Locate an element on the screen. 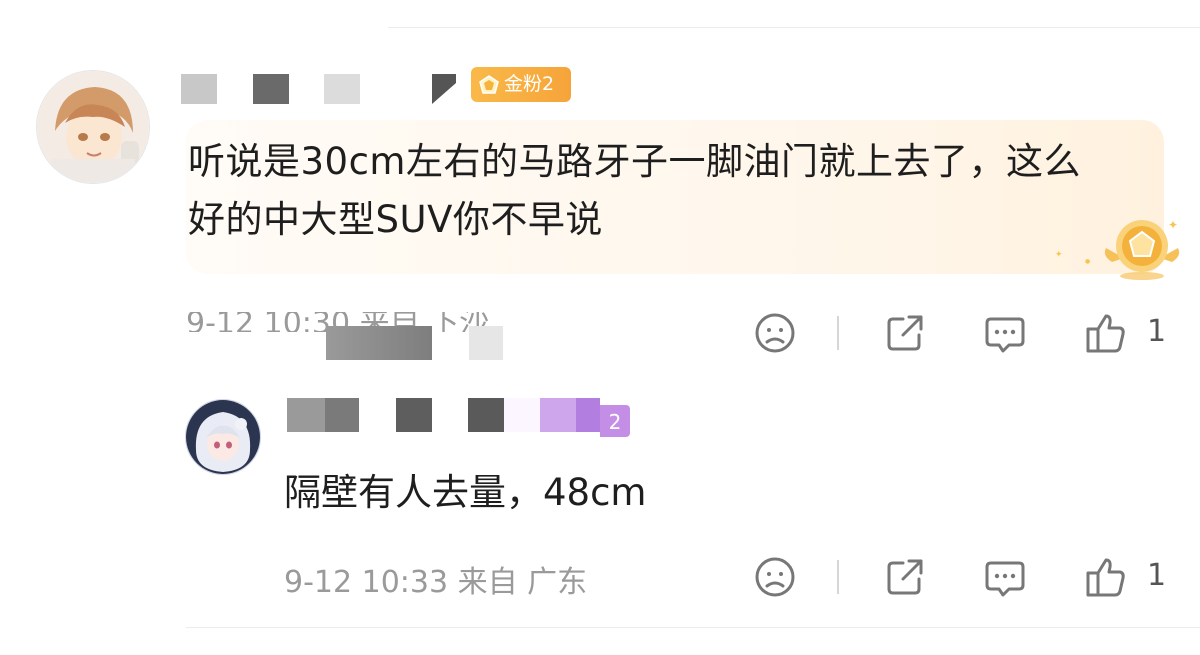  sparkle-icon: ● is located at coordinates (1088, 261).